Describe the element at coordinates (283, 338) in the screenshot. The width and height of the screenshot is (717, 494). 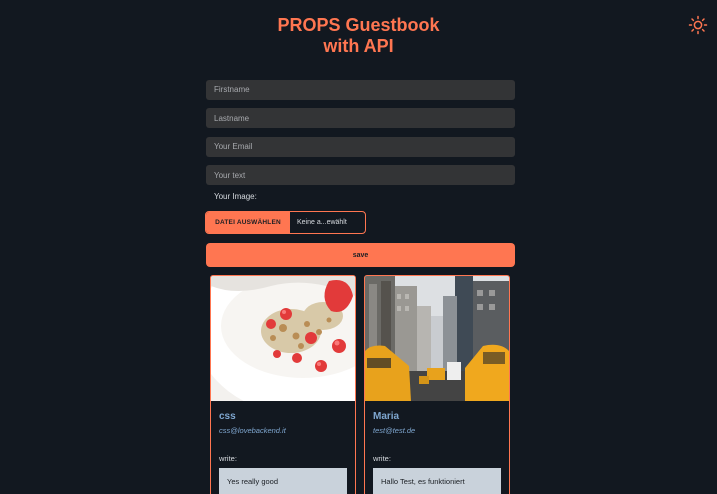
I see `yogurt-strawberry-photo` at that location.